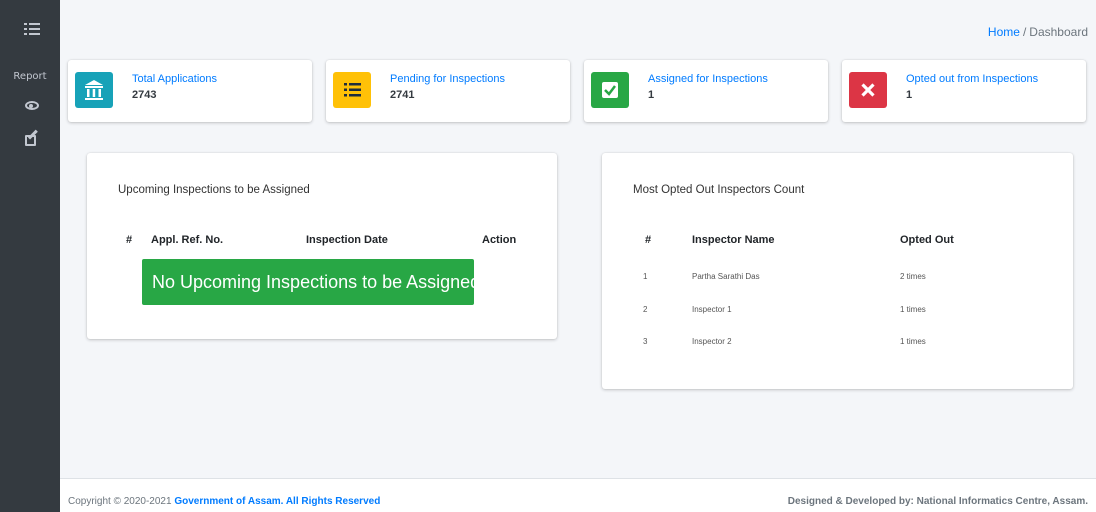 This screenshot has width=1096, height=512. What do you see at coordinates (214, 190) in the screenshot?
I see `card-title: Upcoming Inspections to be Assigned` at bounding box center [214, 190].